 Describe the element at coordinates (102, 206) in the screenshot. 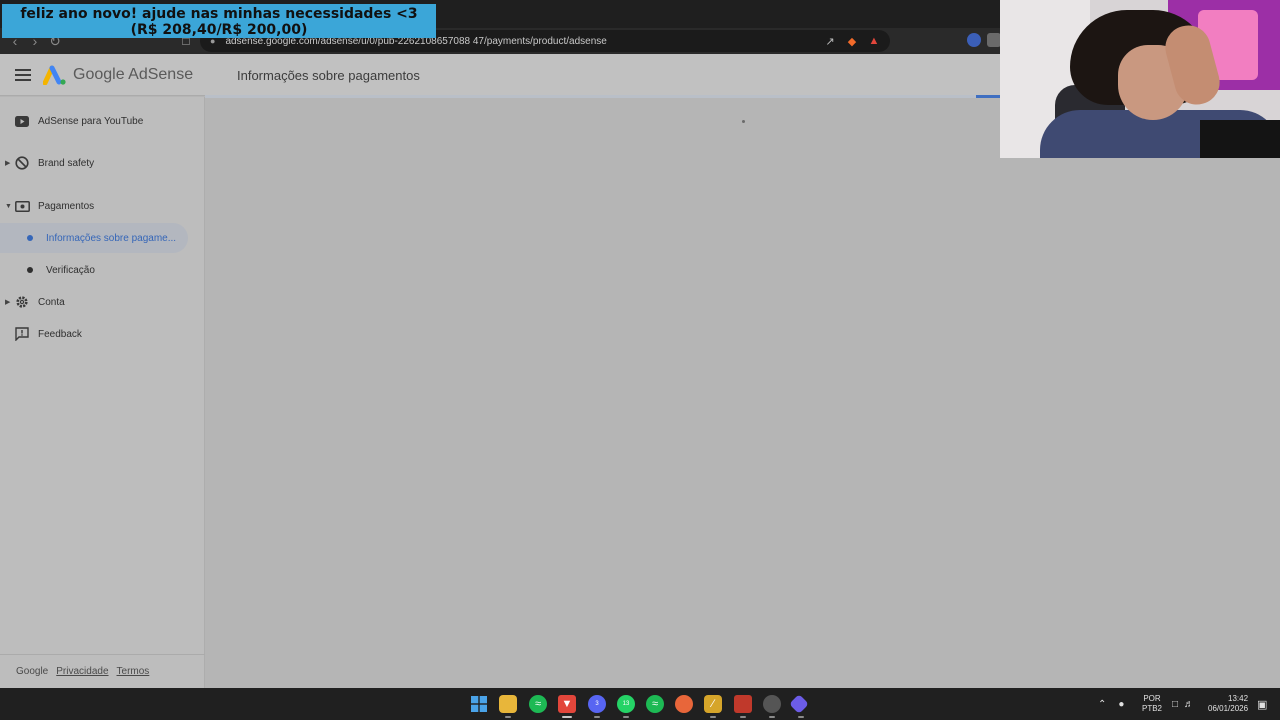

I see `sidebar-item-pagamentos: ▼ Pagamentos` at that location.